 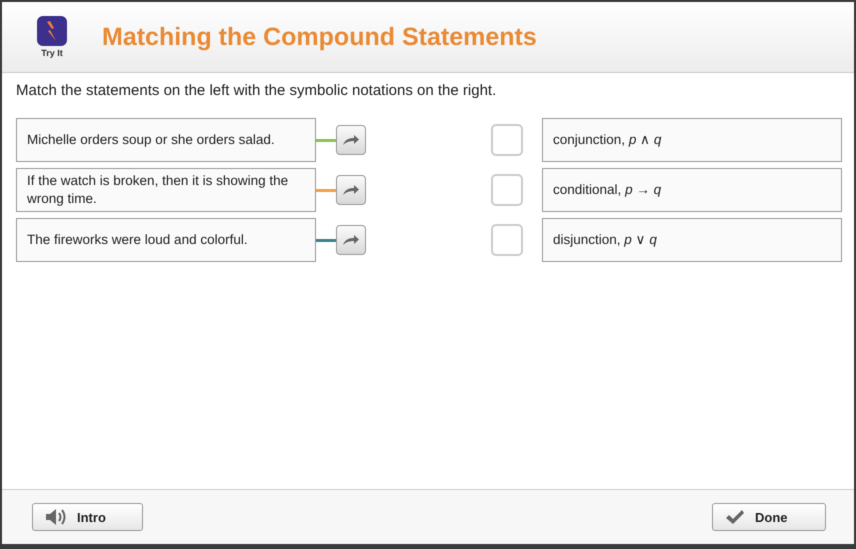 What do you see at coordinates (87, 517) in the screenshot?
I see `intro-button: Intro` at bounding box center [87, 517].